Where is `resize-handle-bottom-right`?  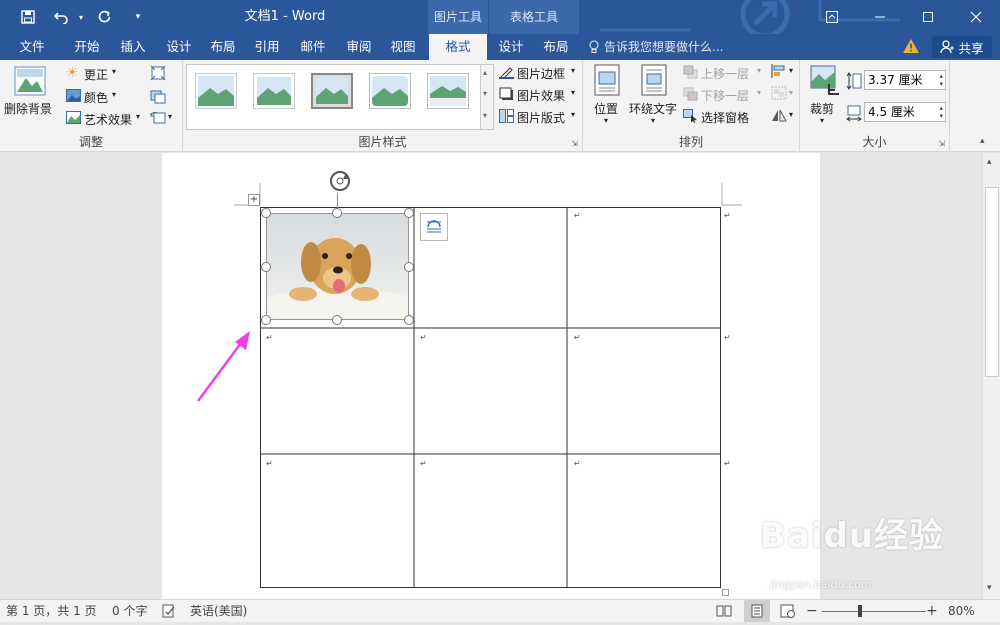 resize-handle-bottom-right is located at coordinates (409, 320).